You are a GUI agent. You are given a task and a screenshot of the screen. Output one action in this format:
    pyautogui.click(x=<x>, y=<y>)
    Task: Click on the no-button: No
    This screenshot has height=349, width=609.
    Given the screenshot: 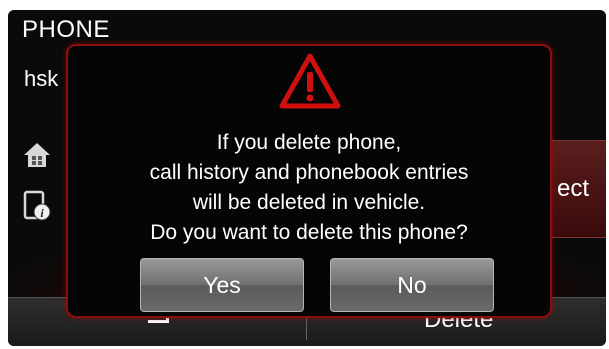 What is the action you would take?
    pyautogui.click(x=412, y=285)
    